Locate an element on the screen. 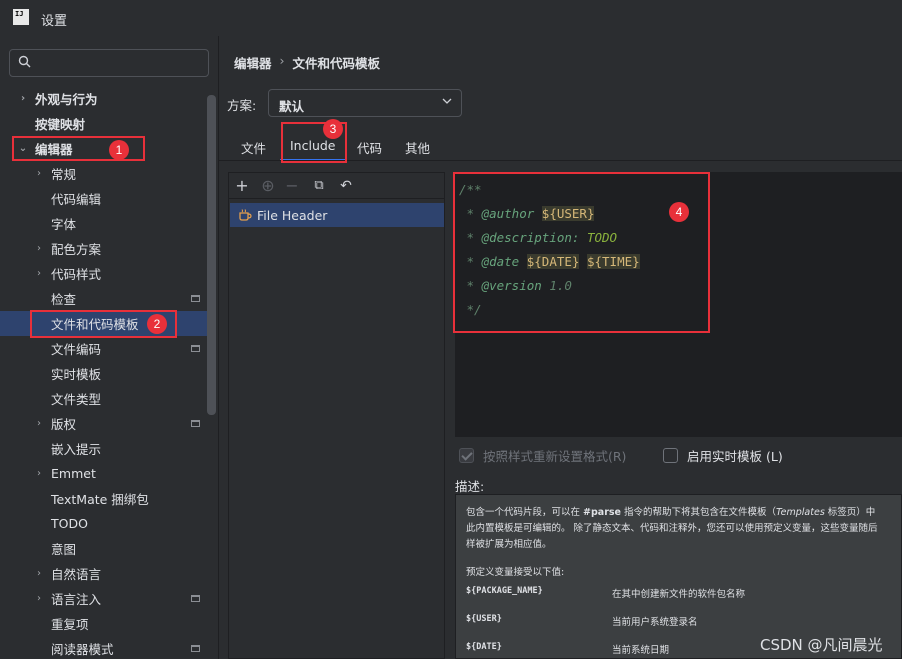 This screenshot has width=902, height=659. breadcrumb-current: 文件和代码模板 is located at coordinates (336, 63).